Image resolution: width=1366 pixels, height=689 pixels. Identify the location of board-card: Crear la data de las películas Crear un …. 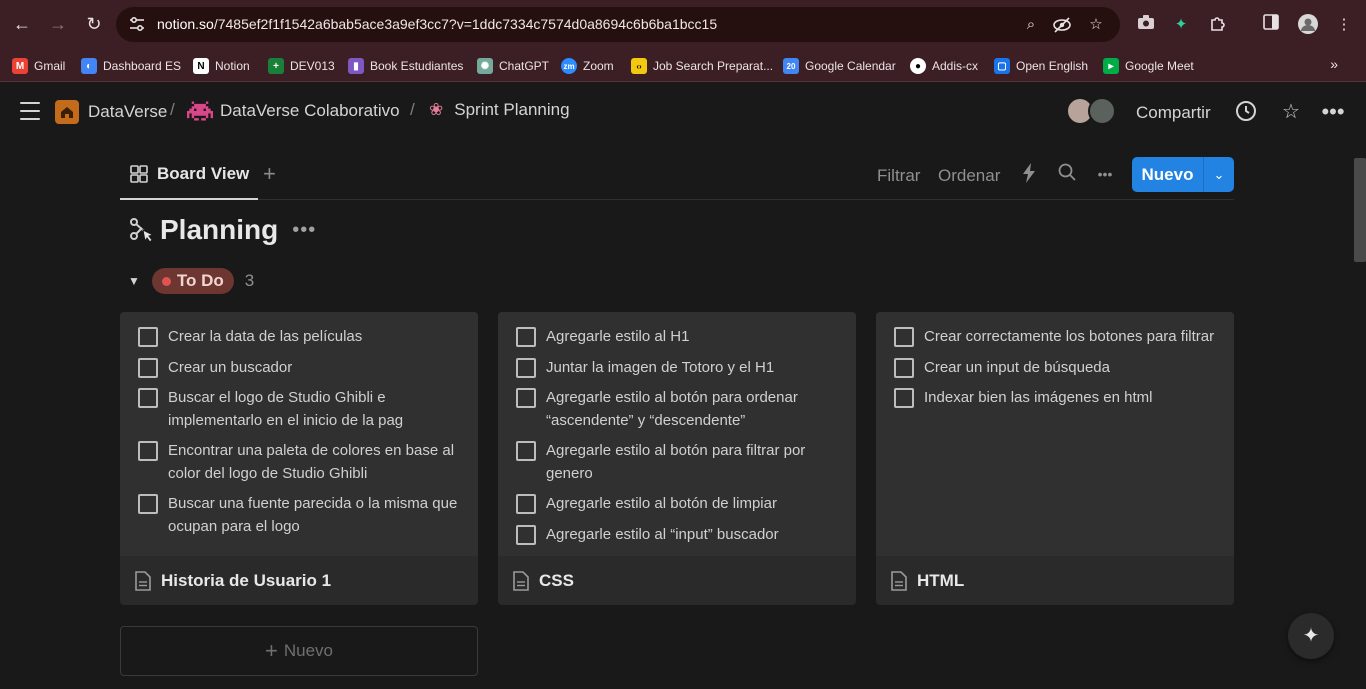
(299, 458).